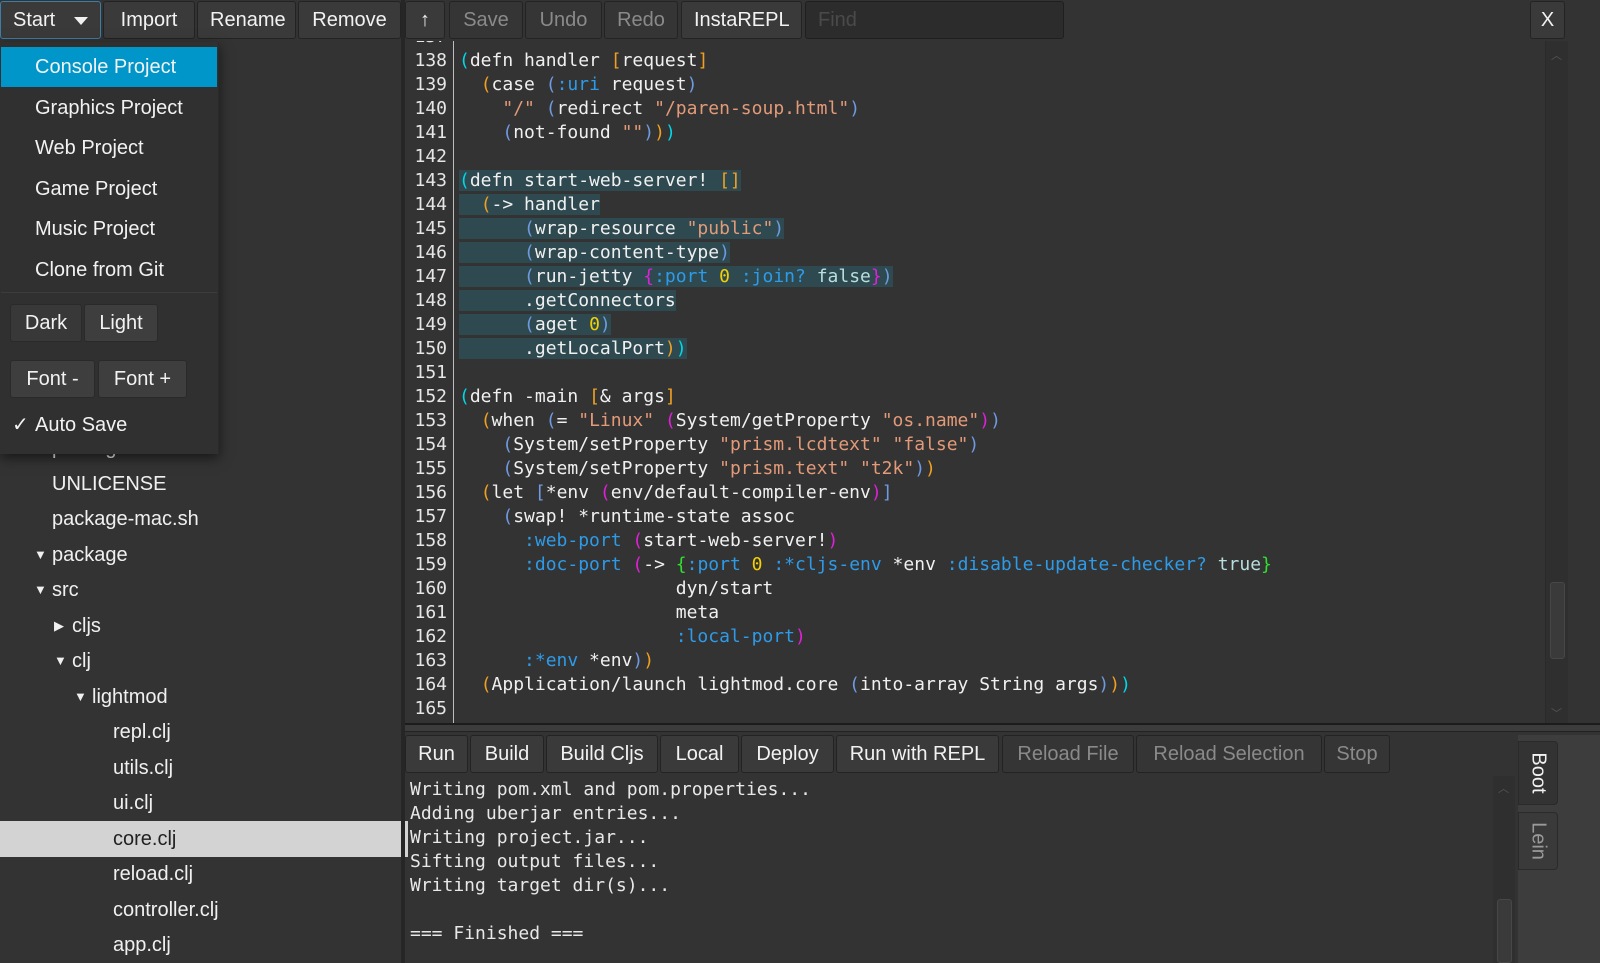  Describe the element at coordinates (109, 67) in the screenshot. I see `menu-item-console-project: Console Project` at that location.